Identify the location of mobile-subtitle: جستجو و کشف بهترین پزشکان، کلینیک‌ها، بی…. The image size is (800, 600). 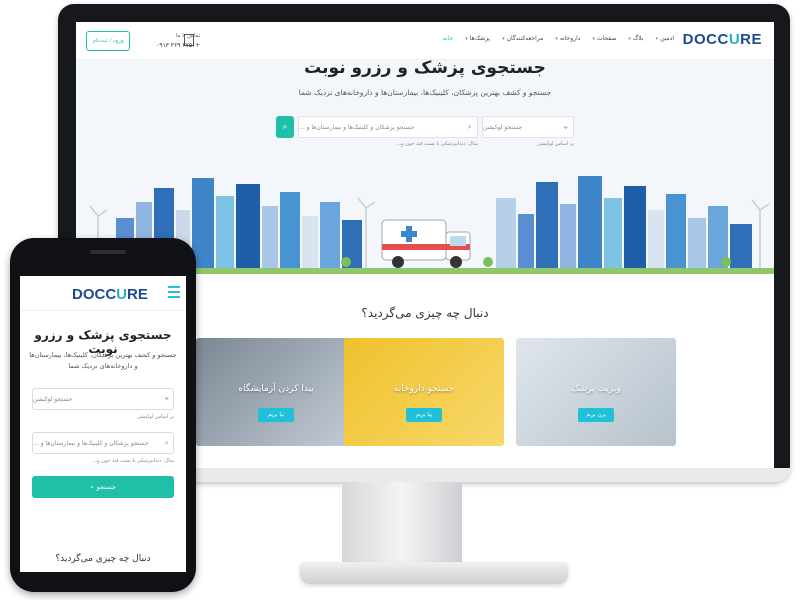
(103, 360).